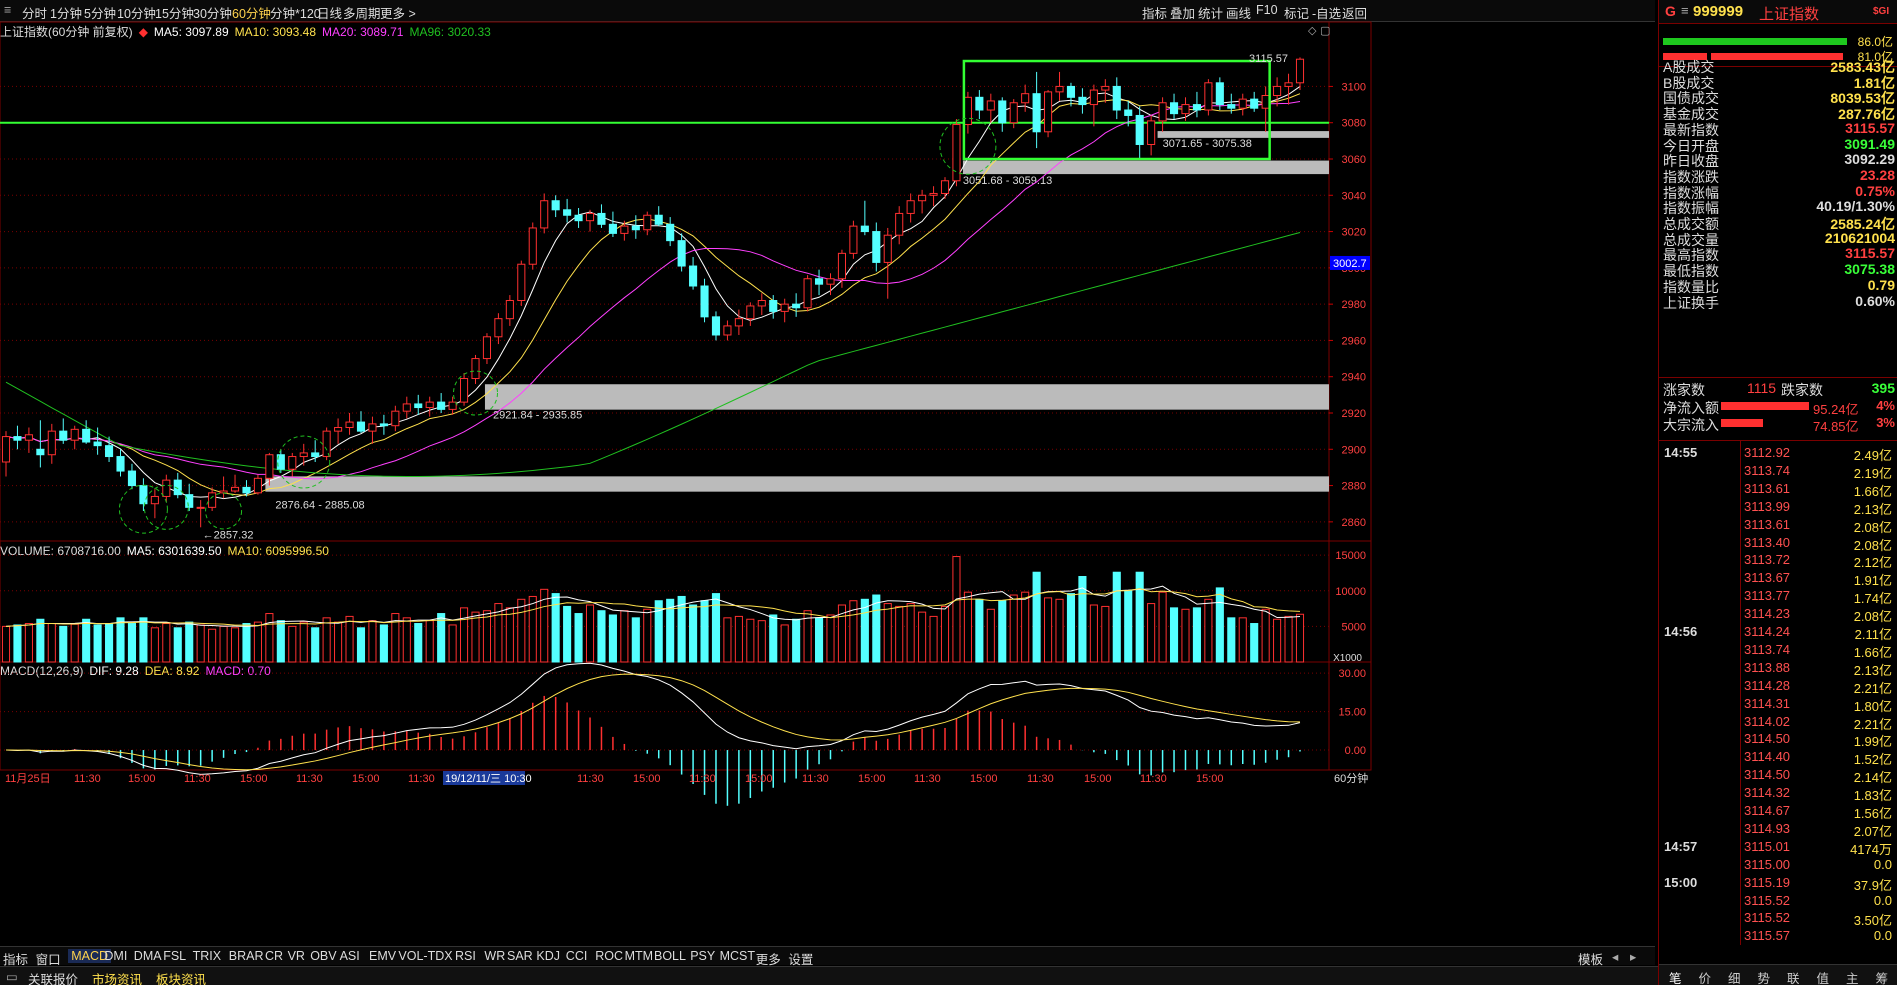 The width and height of the screenshot is (1897, 985). Describe the element at coordinates (1789, 14) in the screenshot. I see `stock-name: 上证指数` at that location.